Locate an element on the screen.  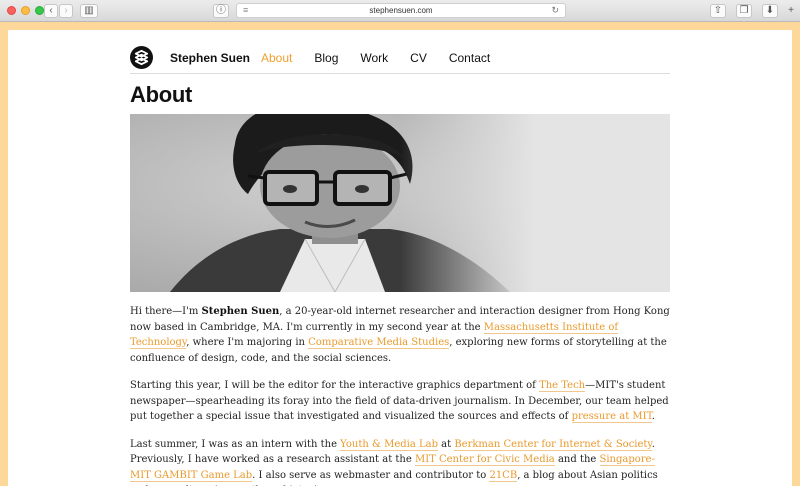
sidebar-icon: ▥ is located at coordinates (89, 10).